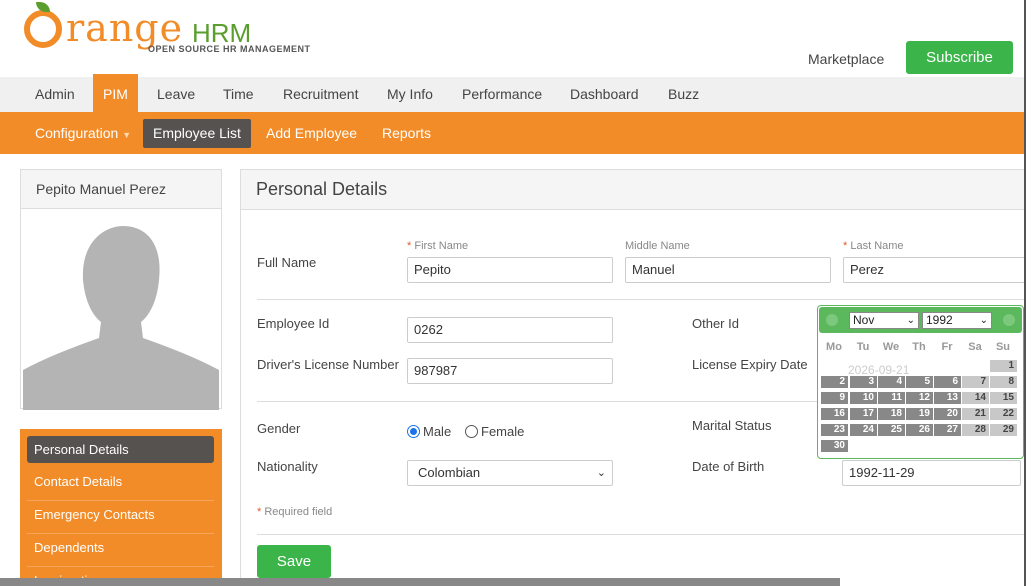 Image resolution: width=1034 pixels, height=586 pixels. What do you see at coordinates (311, 133) in the screenshot?
I see `subnav-add-employee: Add Employee` at bounding box center [311, 133].